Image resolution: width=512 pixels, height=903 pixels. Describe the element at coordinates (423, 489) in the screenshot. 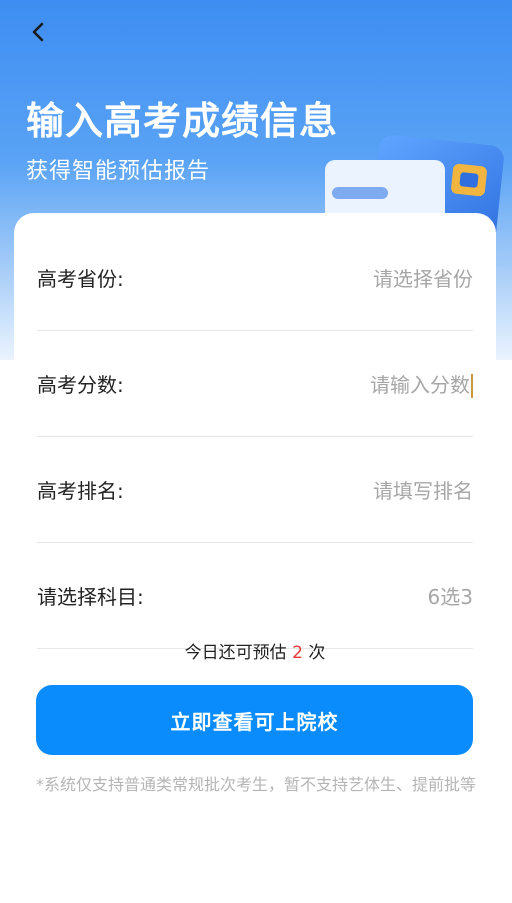

I see `rank-input: 请填写排名` at that location.